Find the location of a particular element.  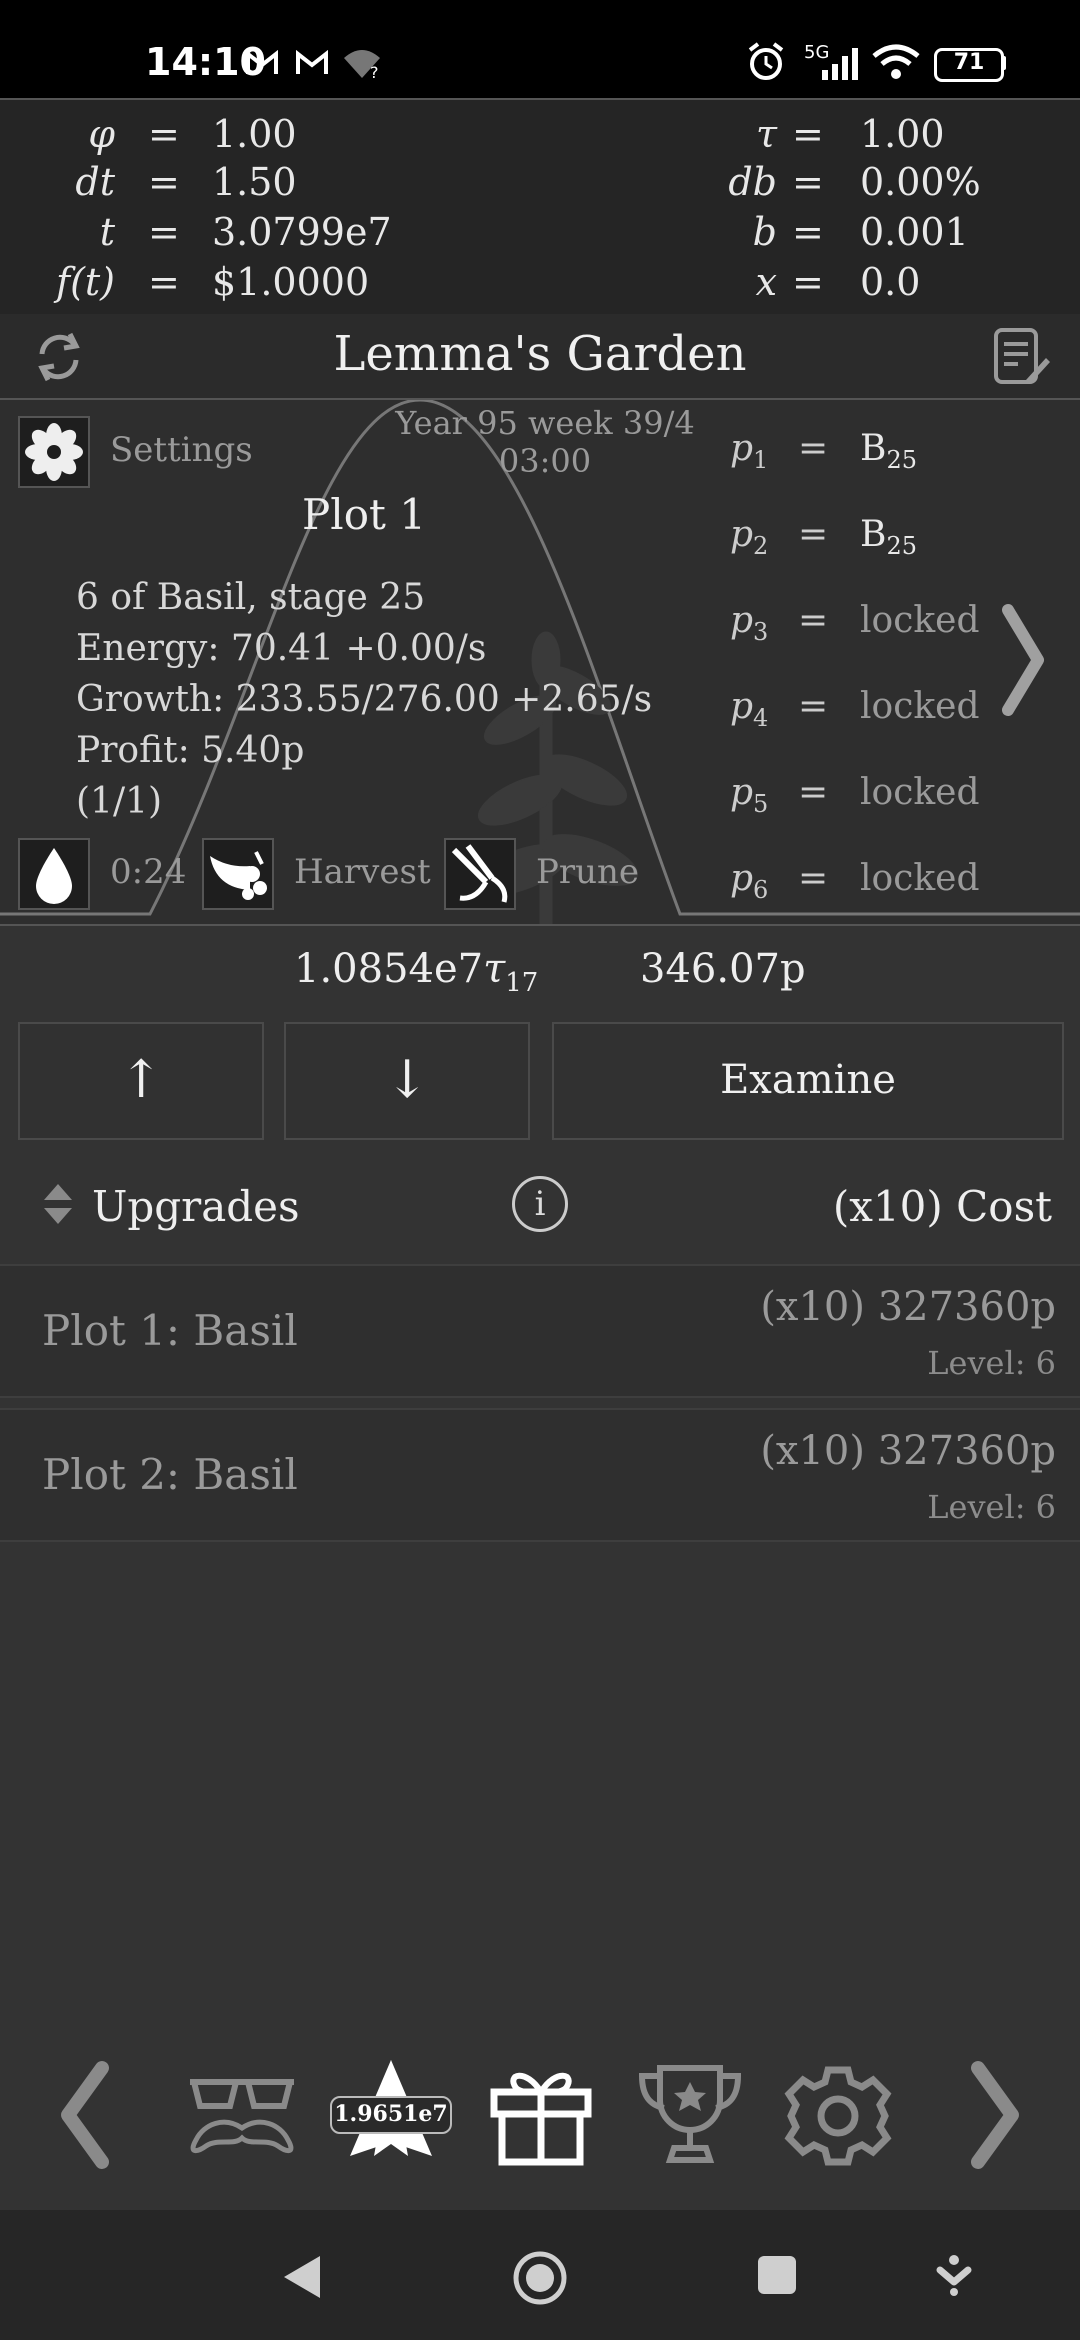

eq-name: x is located at coordinates (766, 282).